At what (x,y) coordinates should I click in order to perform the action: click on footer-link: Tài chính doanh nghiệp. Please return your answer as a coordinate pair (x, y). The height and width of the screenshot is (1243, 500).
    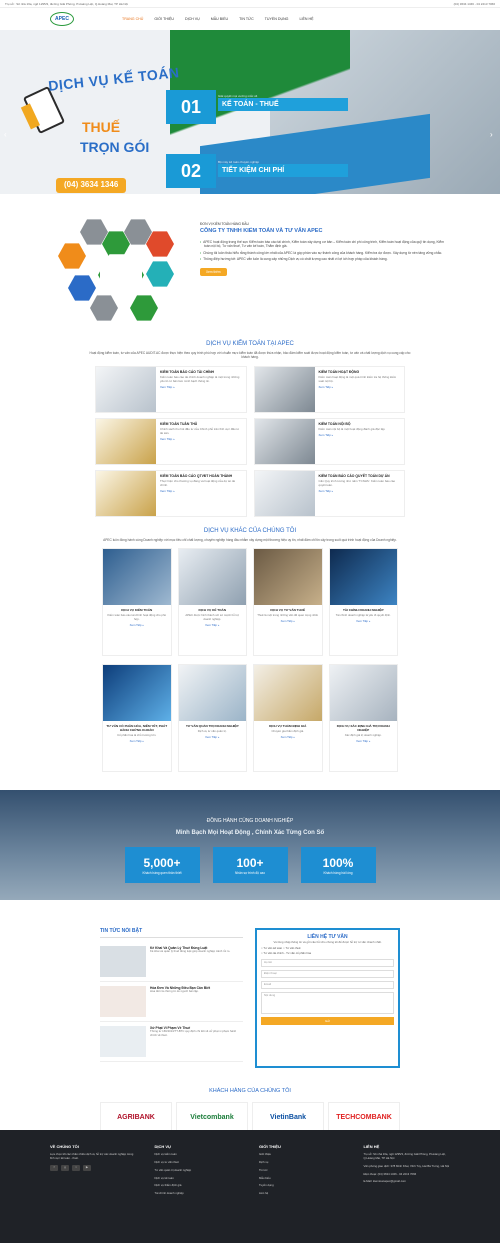
    Looking at the image, I should click on (198, 1193).